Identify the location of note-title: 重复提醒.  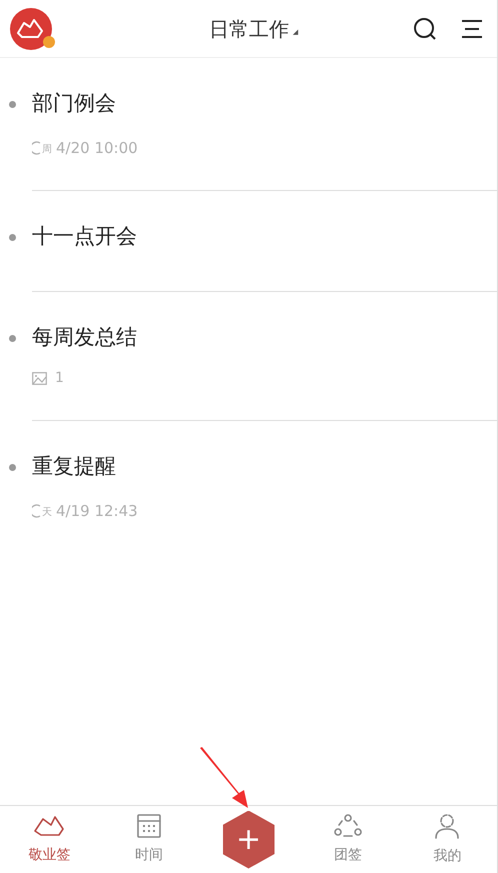
(74, 467).